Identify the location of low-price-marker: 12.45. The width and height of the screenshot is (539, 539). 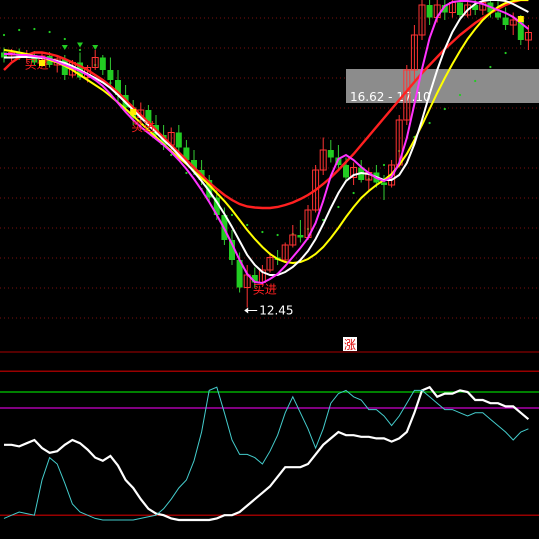
(269, 311).